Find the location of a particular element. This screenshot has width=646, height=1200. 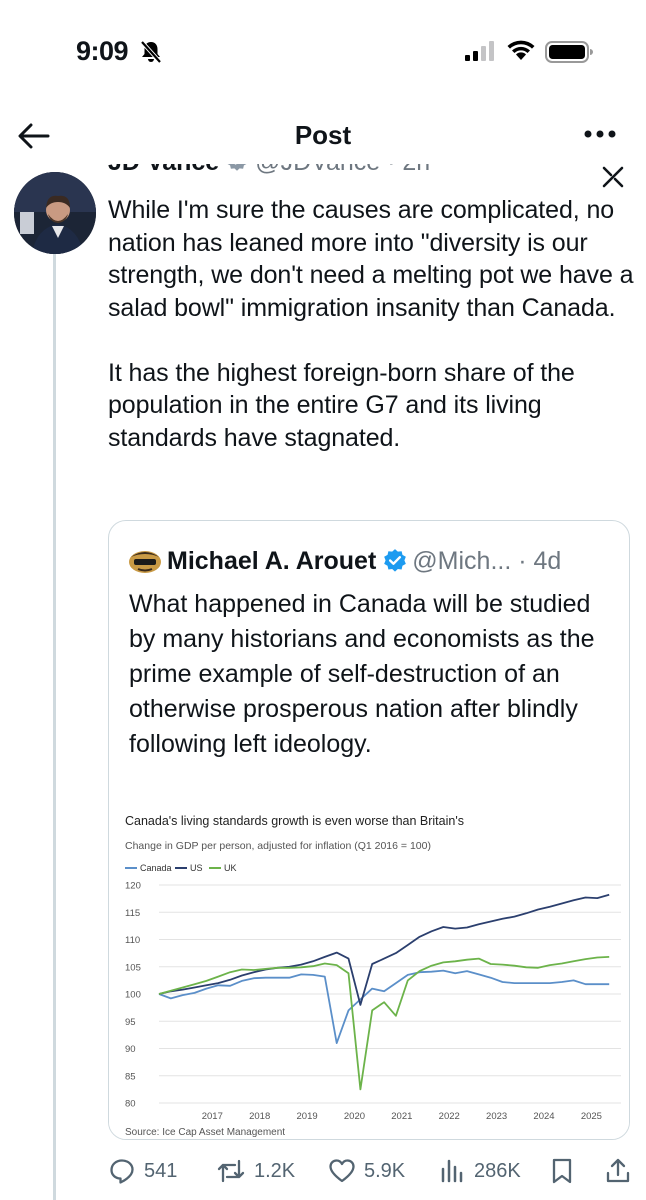

view-count: 286K is located at coordinates (497, 1170).